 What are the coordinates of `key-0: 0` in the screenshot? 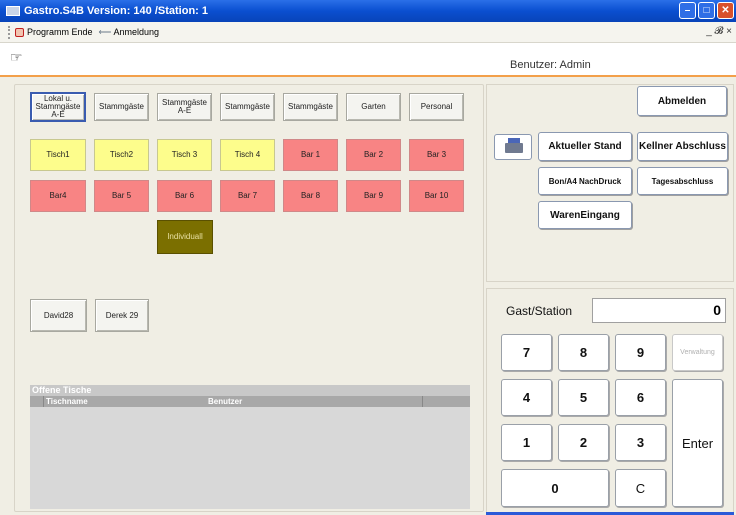 It's located at (555, 488).